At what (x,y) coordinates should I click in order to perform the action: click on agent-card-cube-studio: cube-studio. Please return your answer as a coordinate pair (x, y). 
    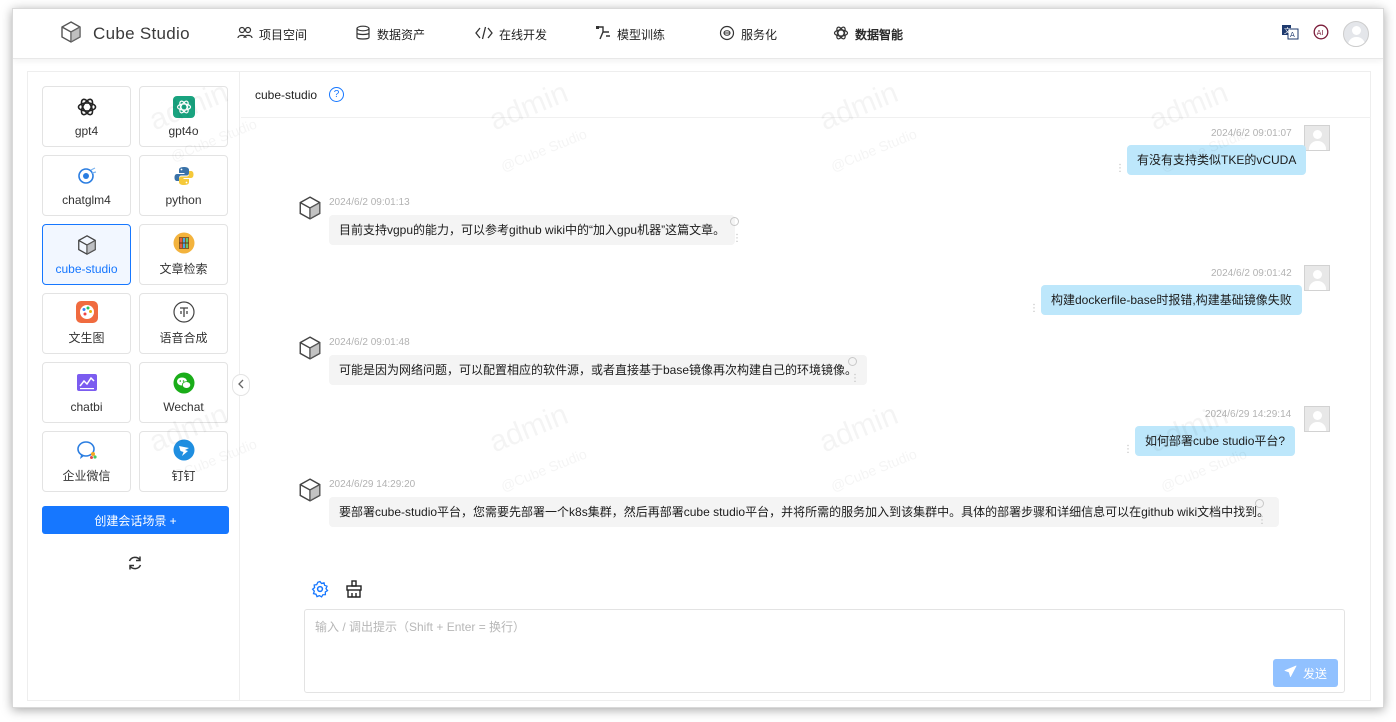
    Looking at the image, I should click on (86, 254).